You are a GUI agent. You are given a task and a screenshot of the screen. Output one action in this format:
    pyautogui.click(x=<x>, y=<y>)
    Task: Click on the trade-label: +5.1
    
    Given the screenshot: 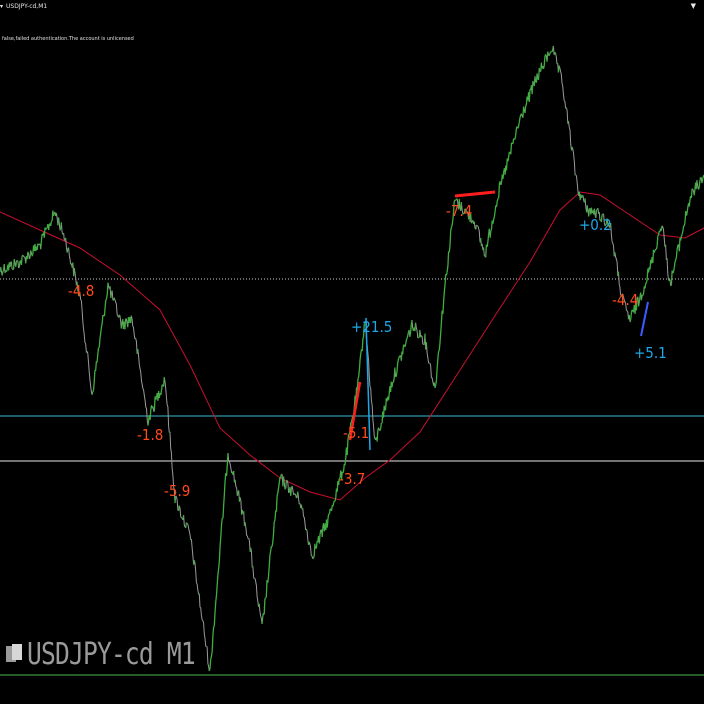 What is the action you would take?
    pyautogui.click(x=650, y=353)
    